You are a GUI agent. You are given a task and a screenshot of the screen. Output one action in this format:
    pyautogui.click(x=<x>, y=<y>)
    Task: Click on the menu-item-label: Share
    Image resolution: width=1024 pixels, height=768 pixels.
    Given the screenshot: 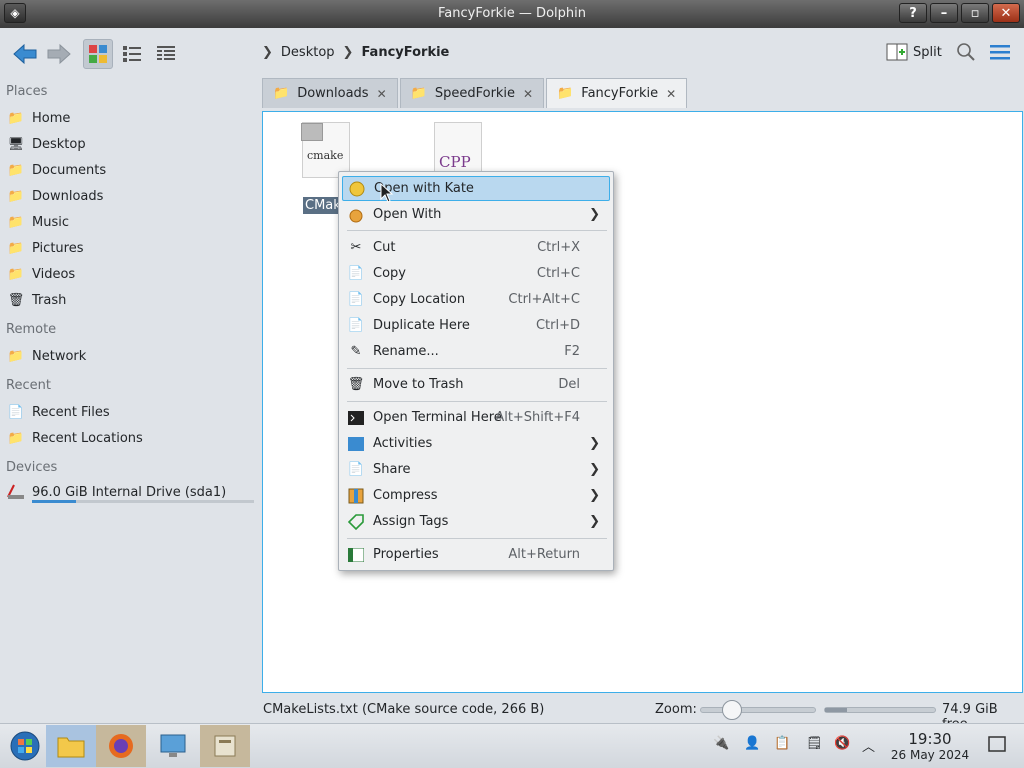 What is the action you would take?
    pyautogui.click(x=392, y=469)
    